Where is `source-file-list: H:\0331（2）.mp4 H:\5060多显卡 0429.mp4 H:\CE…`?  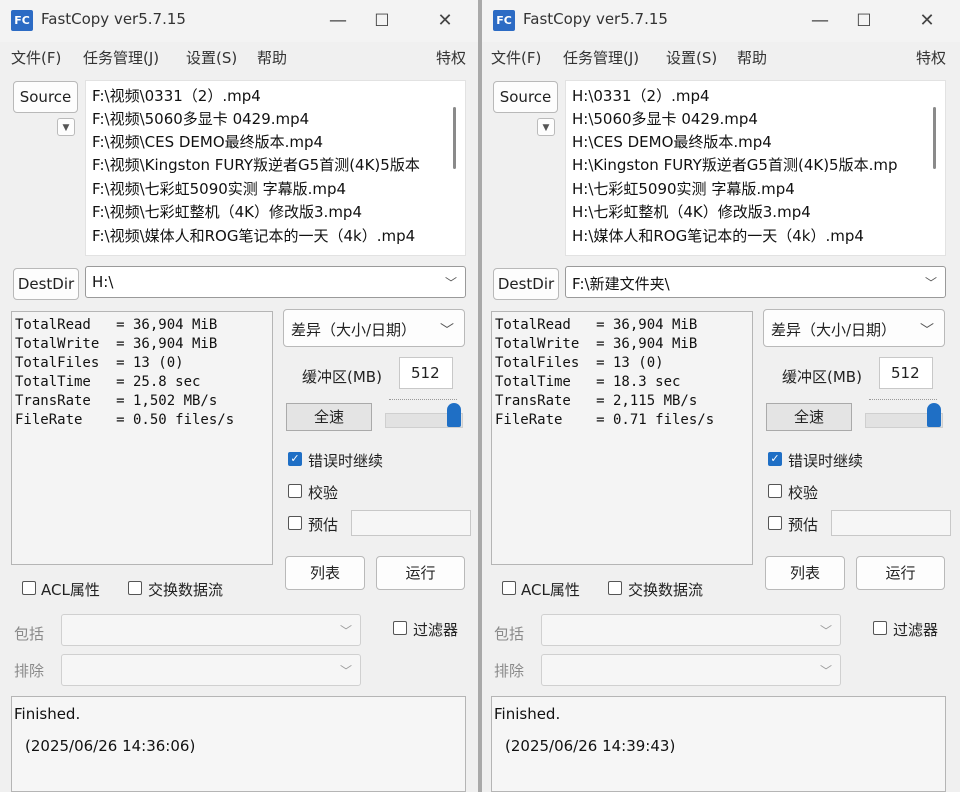 source-file-list: H:\0331（2）.mp4 H:\5060多显卡 0429.mp4 H:\CE… is located at coordinates (755, 168).